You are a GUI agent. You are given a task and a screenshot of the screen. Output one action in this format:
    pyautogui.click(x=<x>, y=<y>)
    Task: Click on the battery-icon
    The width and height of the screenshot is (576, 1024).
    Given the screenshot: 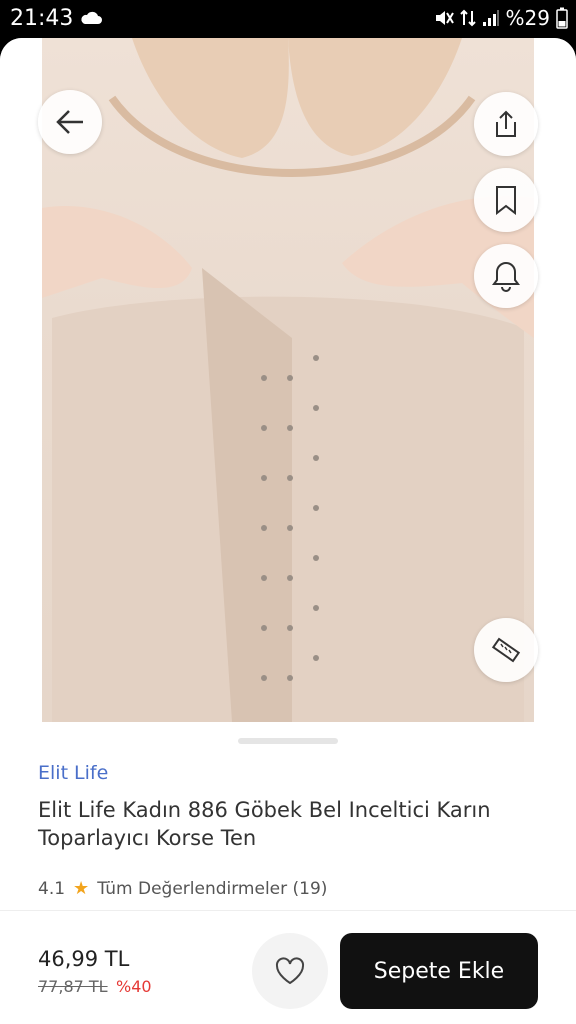 What is the action you would take?
    pyautogui.click(x=562, y=18)
    